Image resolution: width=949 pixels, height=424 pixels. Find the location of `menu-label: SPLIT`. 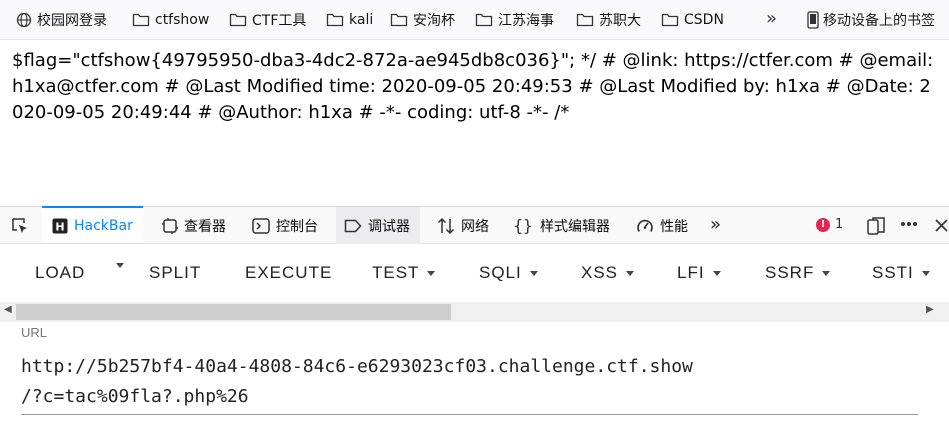

menu-label: SPLIT is located at coordinates (175, 272).